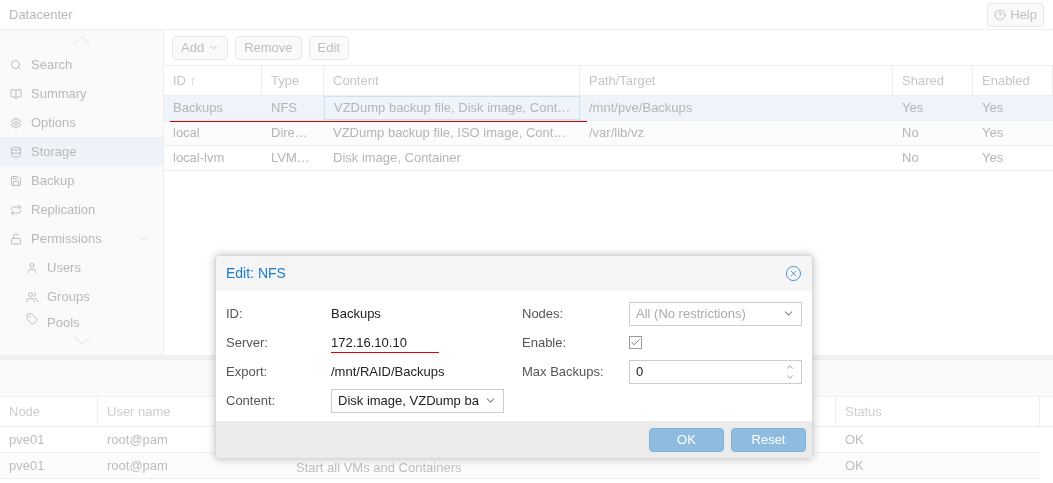  I want to click on column-header: Enabled, so click(1013, 80).